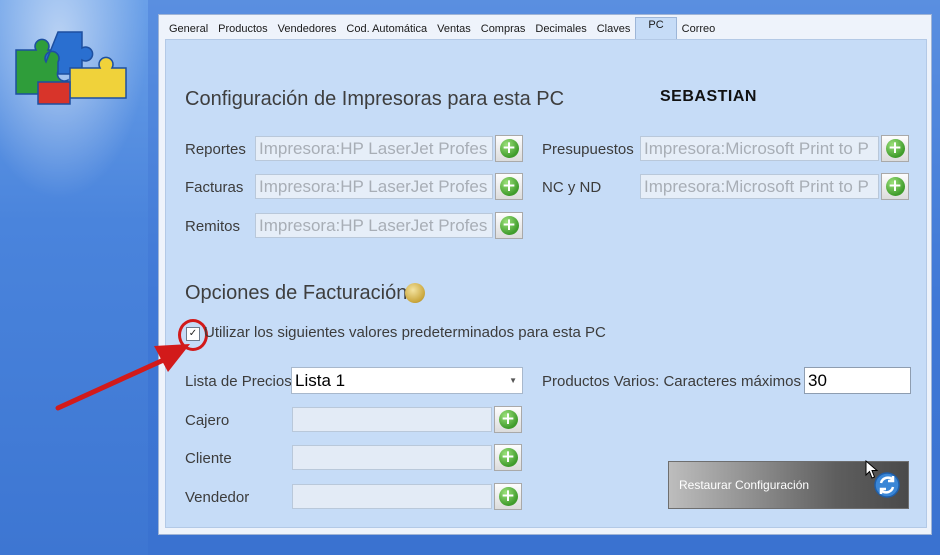 Image resolution: width=940 pixels, height=555 pixels. Describe the element at coordinates (614, 29) in the screenshot. I see `tab-claves: Claves` at that location.